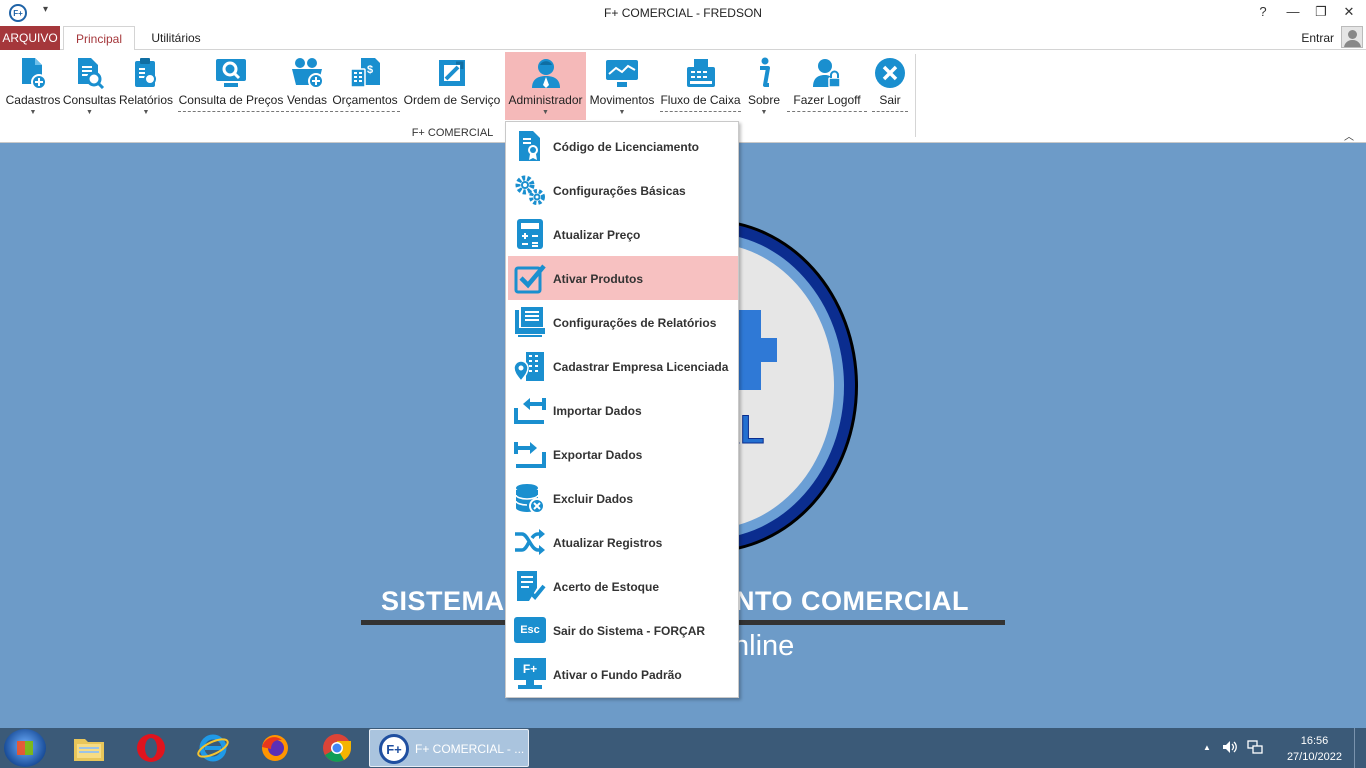 The image size is (1366, 768). I want to click on title-bar: F+ ▾ F+ COMERCIAL - FREDSON ? — ❐ ✕, so click(683, 13).